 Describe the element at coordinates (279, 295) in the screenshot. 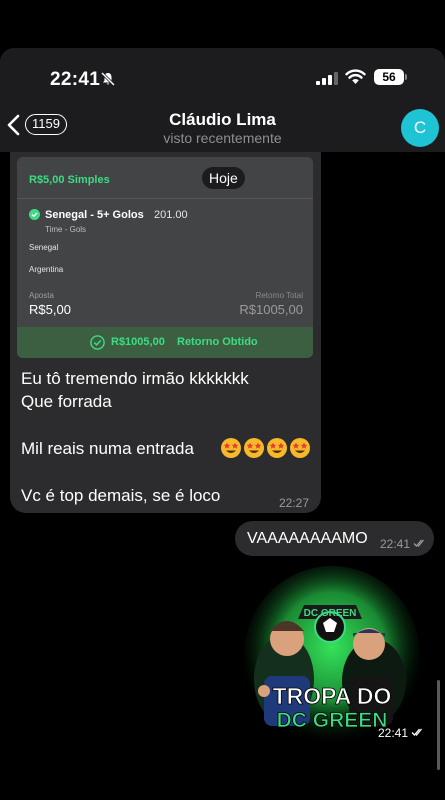

I see `return-label: Retorno Total` at that location.